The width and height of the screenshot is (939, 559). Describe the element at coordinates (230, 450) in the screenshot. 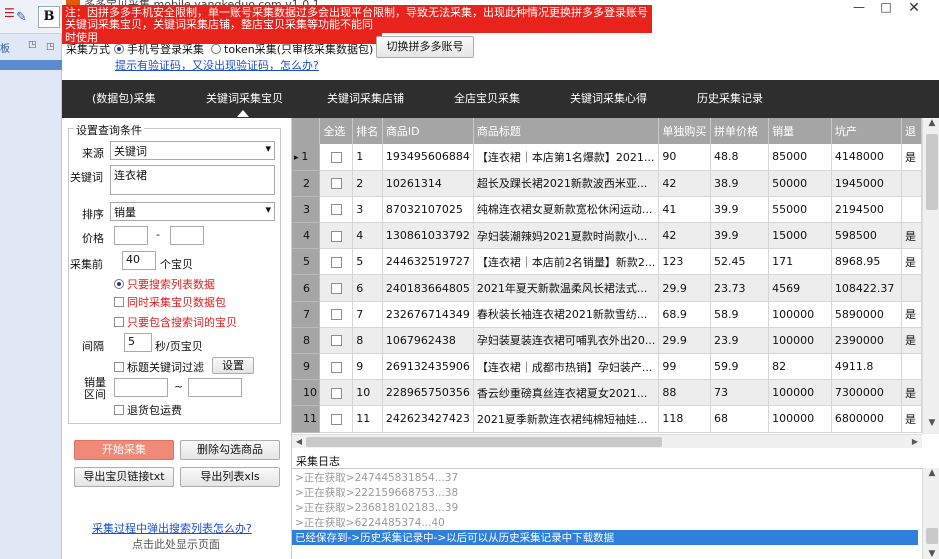

I see `delete-selected-button: 删除勾选商品` at that location.